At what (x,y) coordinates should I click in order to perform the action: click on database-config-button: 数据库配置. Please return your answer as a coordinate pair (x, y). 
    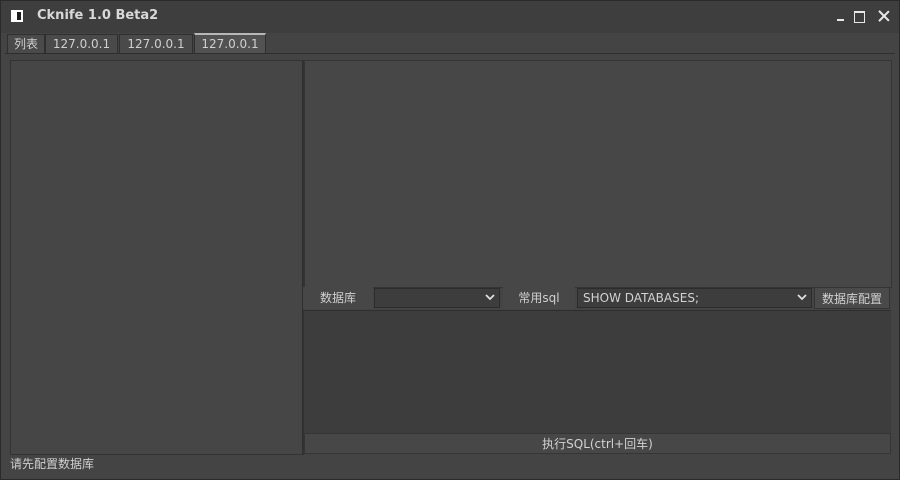
    Looking at the image, I should click on (852, 298).